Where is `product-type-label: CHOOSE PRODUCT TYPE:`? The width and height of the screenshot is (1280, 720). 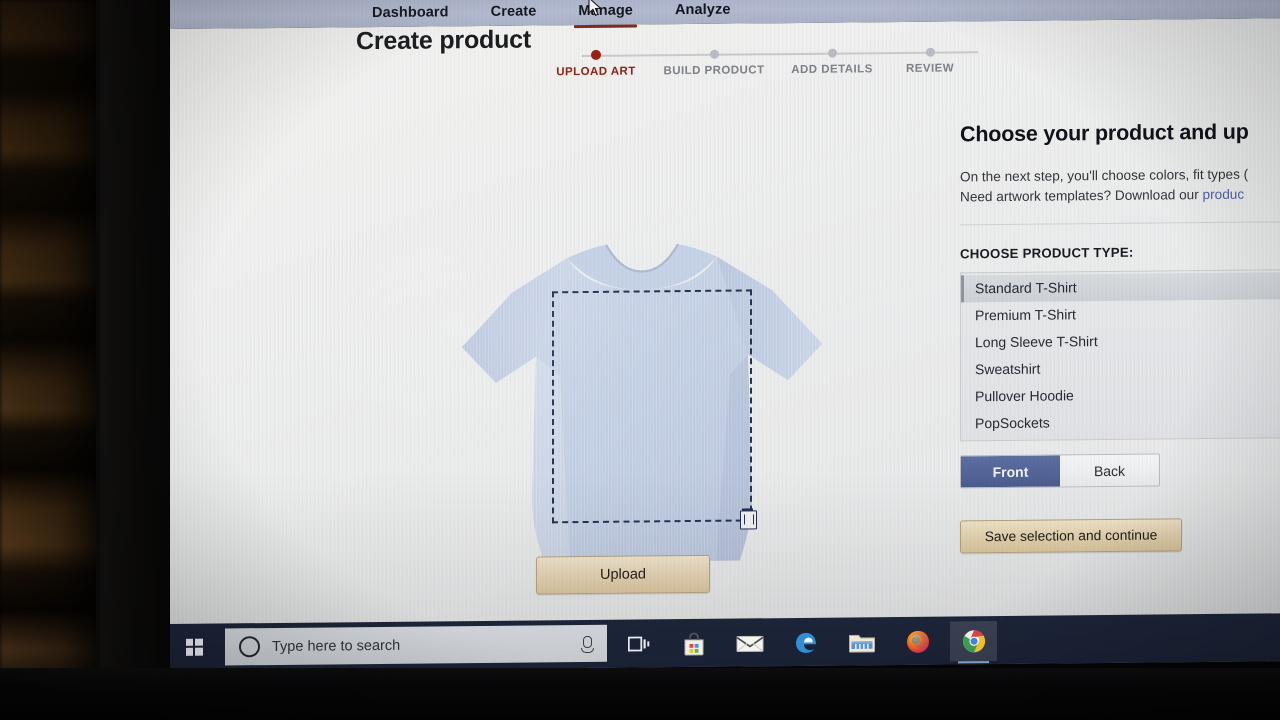 product-type-label: CHOOSE PRODUCT TYPE: is located at coordinates (1047, 253).